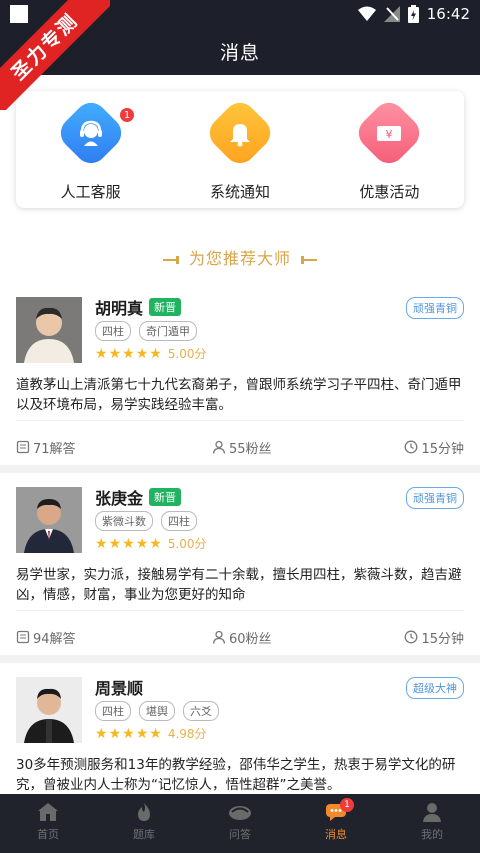  Describe the element at coordinates (435, 688) in the screenshot. I see `rank-badge: 超级大神` at that location.